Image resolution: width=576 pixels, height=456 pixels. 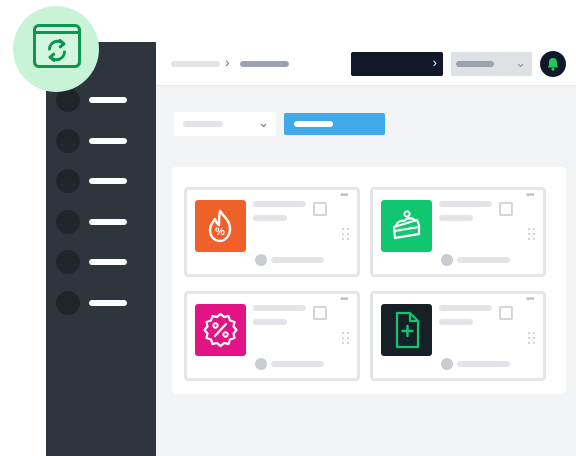 I want to click on notifications-button, so click(x=553, y=64).